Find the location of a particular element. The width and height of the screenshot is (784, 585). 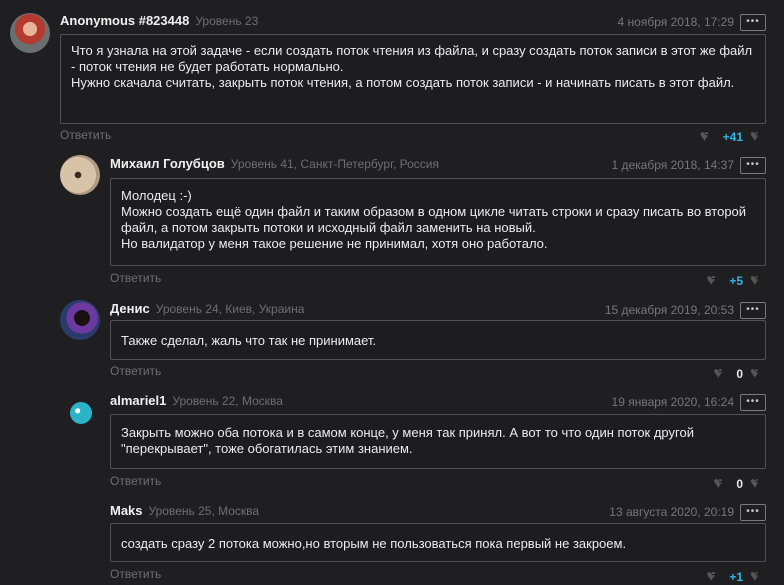

vote-count: +41 is located at coordinates (732, 137).